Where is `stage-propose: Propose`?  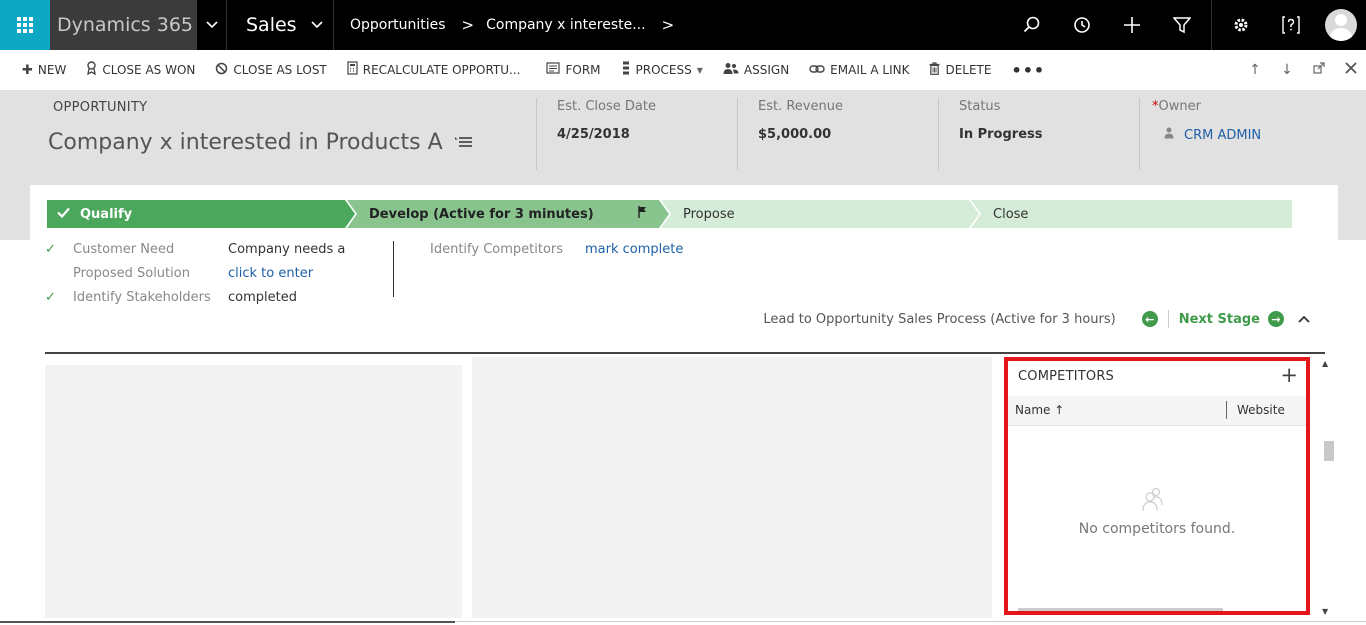 stage-propose: Propose is located at coordinates (820, 214).